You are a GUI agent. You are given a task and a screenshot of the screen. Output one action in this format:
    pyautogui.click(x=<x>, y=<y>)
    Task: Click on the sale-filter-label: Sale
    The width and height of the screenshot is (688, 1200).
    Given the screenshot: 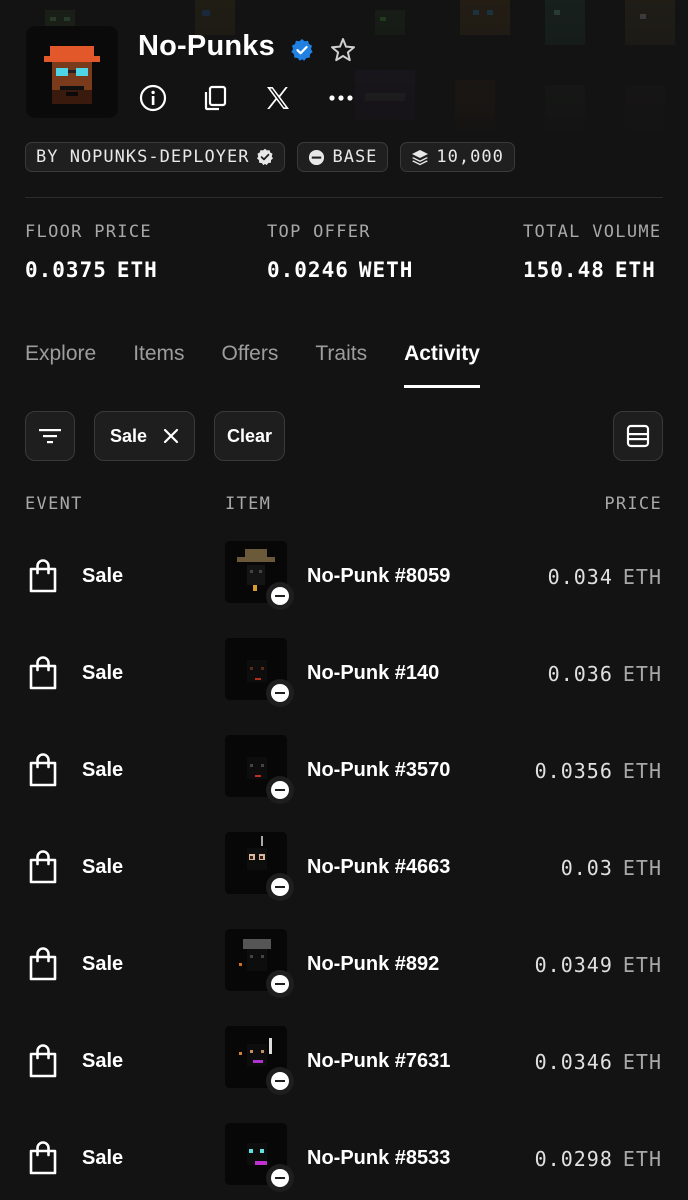 What is the action you would take?
    pyautogui.click(x=128, y=435)
    